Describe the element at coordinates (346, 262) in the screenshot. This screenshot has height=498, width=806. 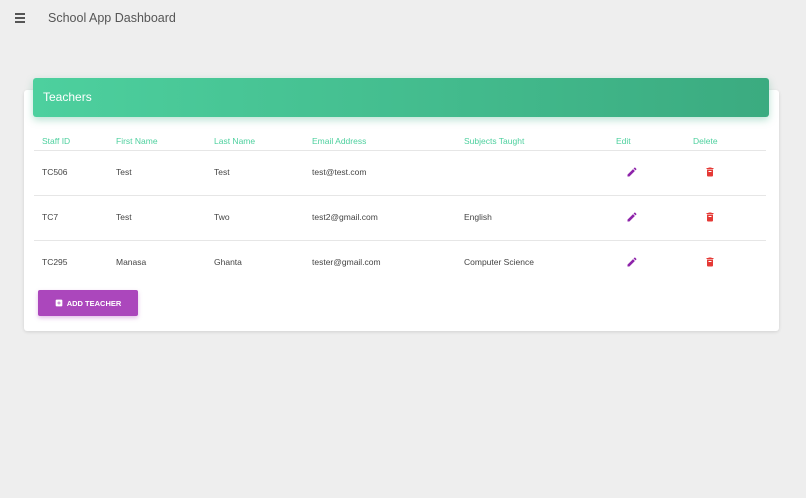
I see `cell-email: tester@gmail.com` at that location.